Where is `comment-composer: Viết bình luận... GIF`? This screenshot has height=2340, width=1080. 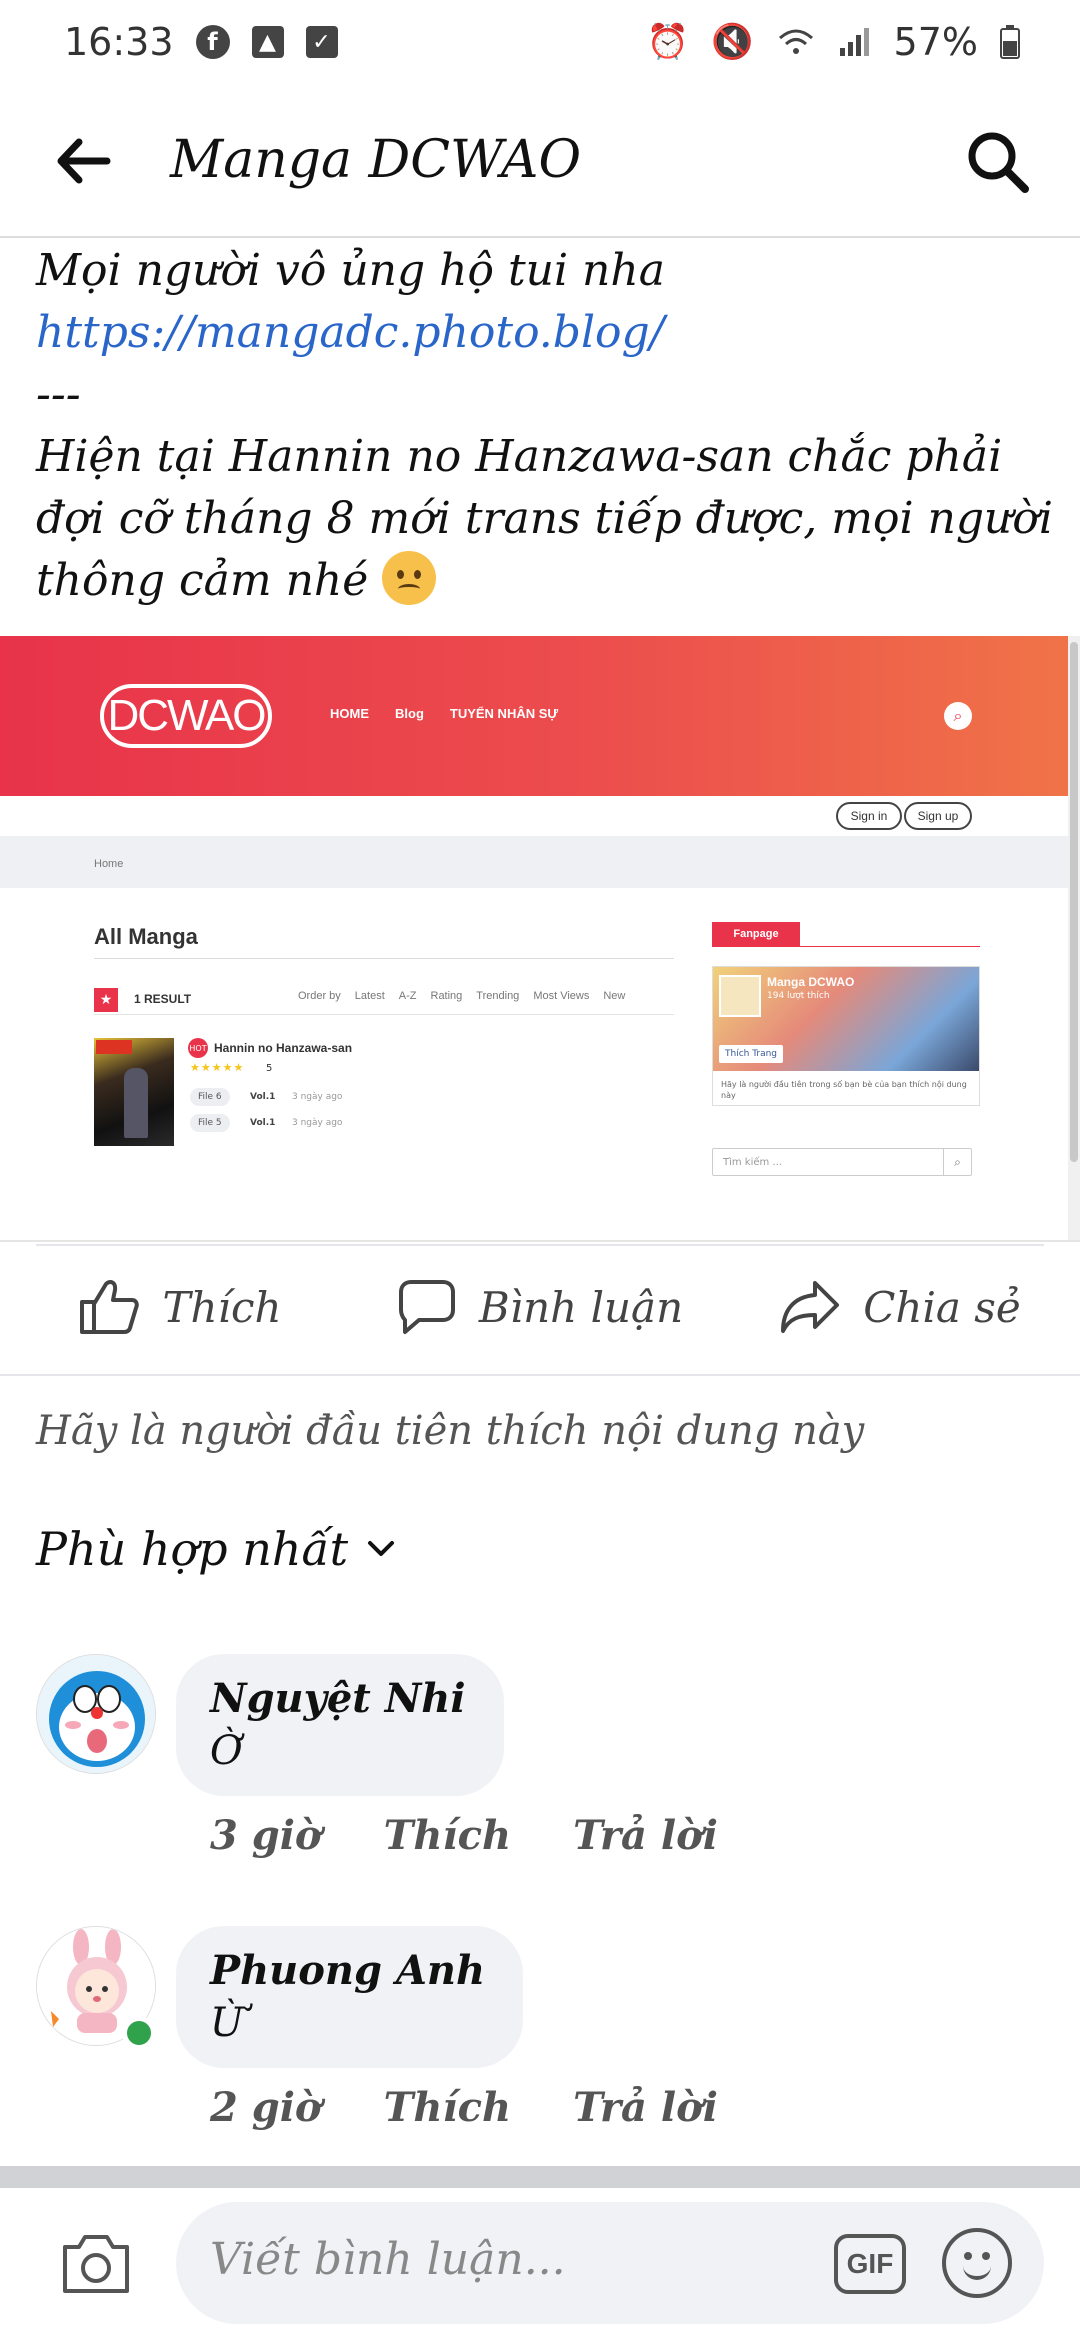
comment-composer: Viết bình luận... GIF is located at coordinates (540, 2264).